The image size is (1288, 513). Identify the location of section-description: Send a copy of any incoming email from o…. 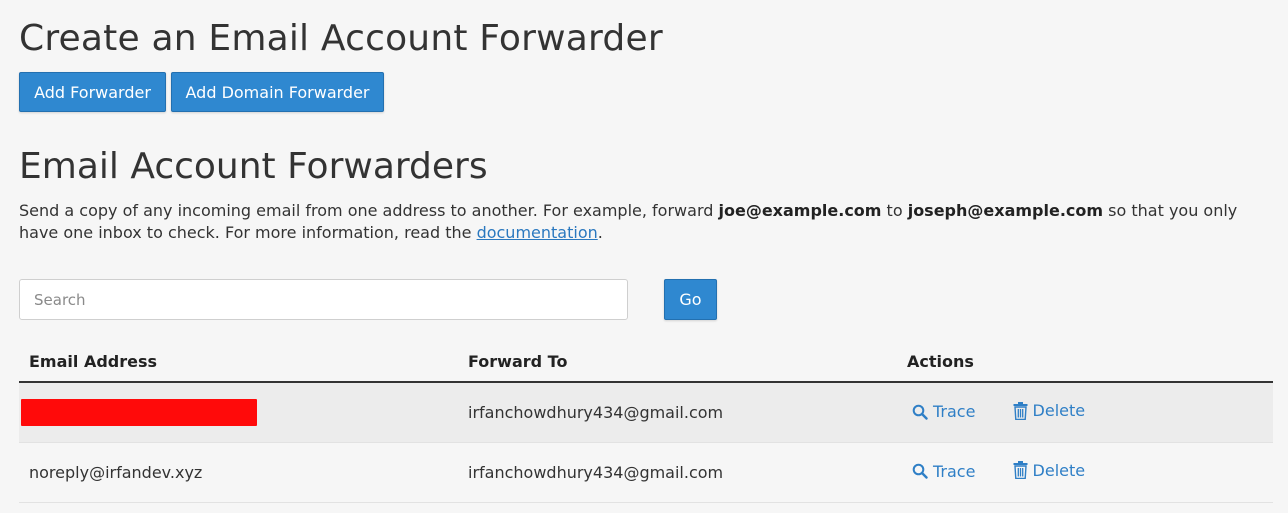
(649, 222).